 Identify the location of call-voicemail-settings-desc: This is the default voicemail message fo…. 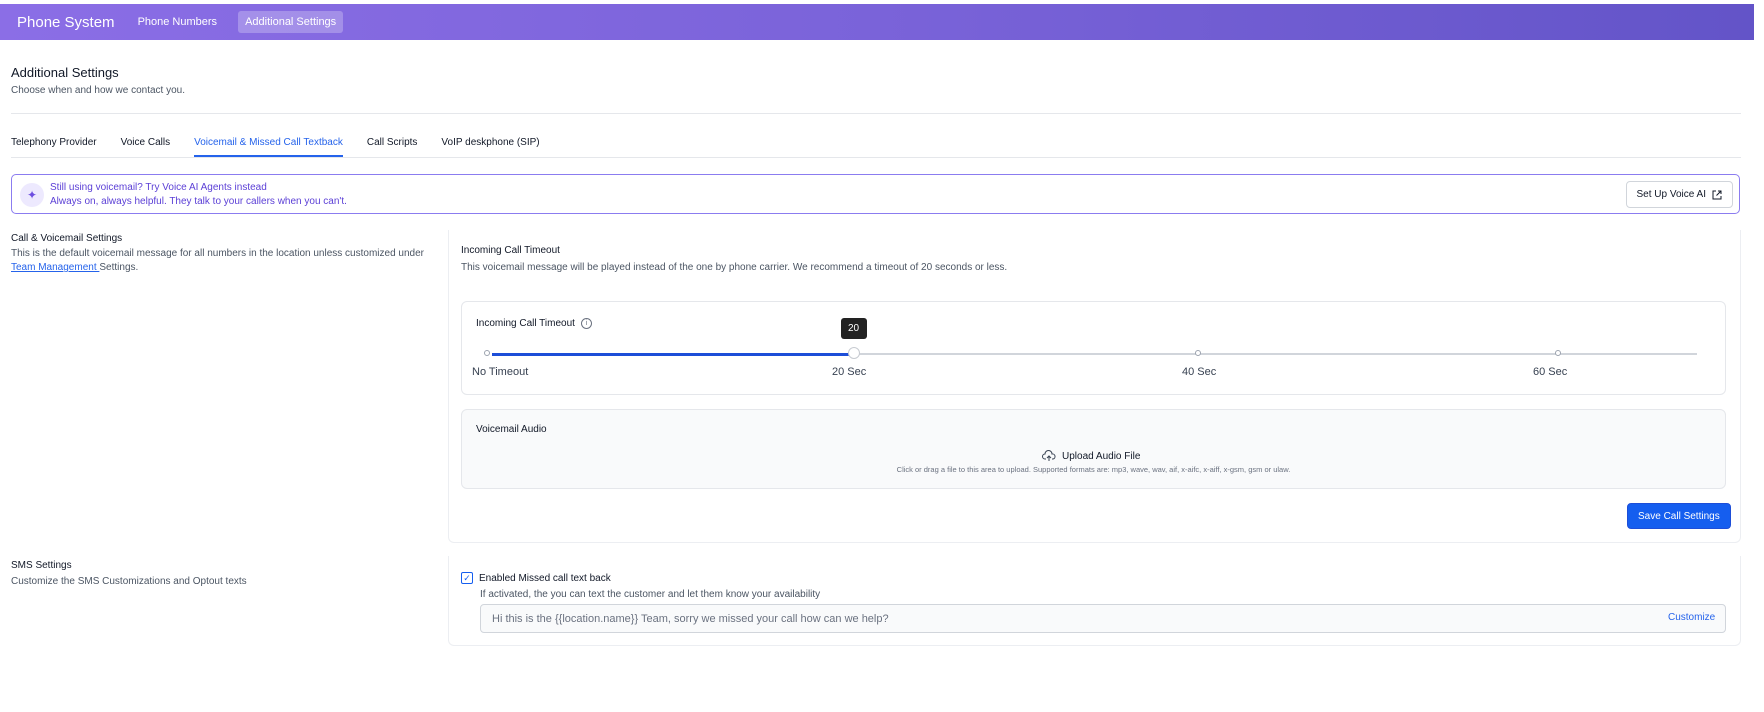
(221, 261).